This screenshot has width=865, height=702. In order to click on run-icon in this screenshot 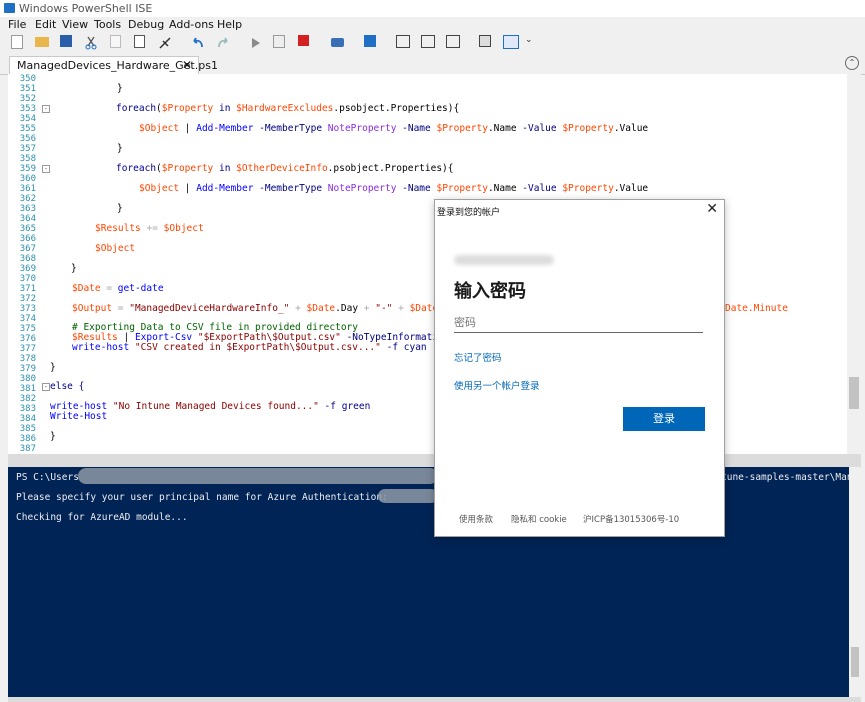, I will do `click(256, 42)`.